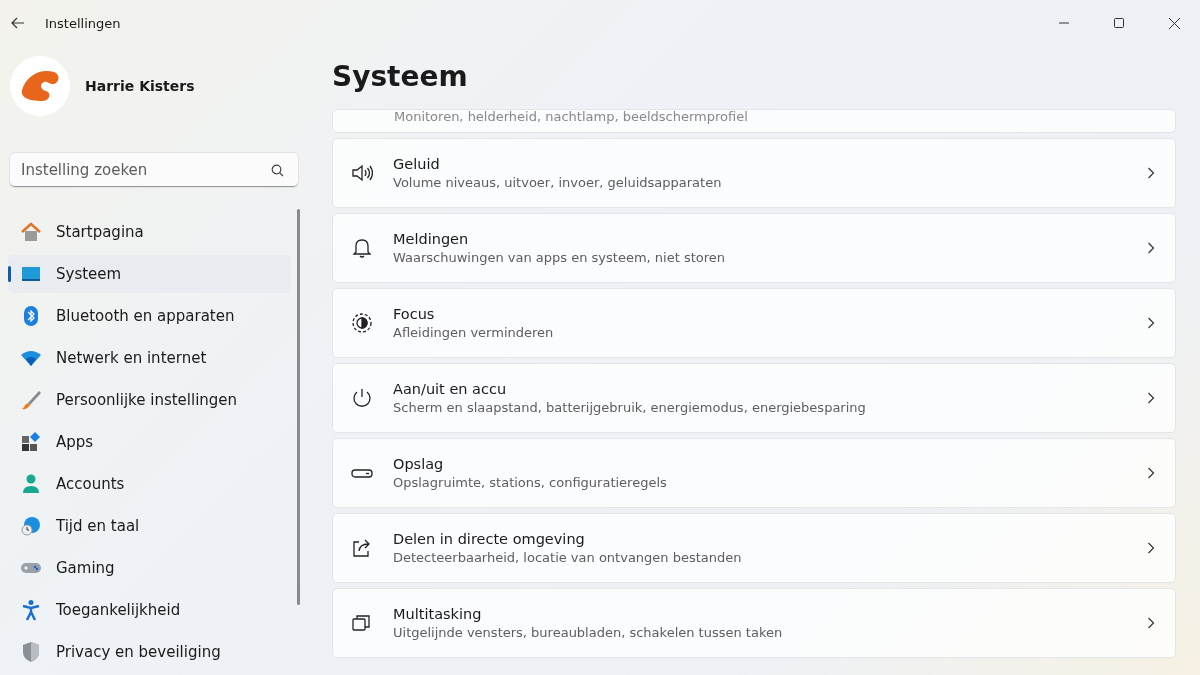  What do you see at coordinates (154, 170) in the screenshot?
I see `search-field: Instelling zoeken` at bounding box center [154, 170].